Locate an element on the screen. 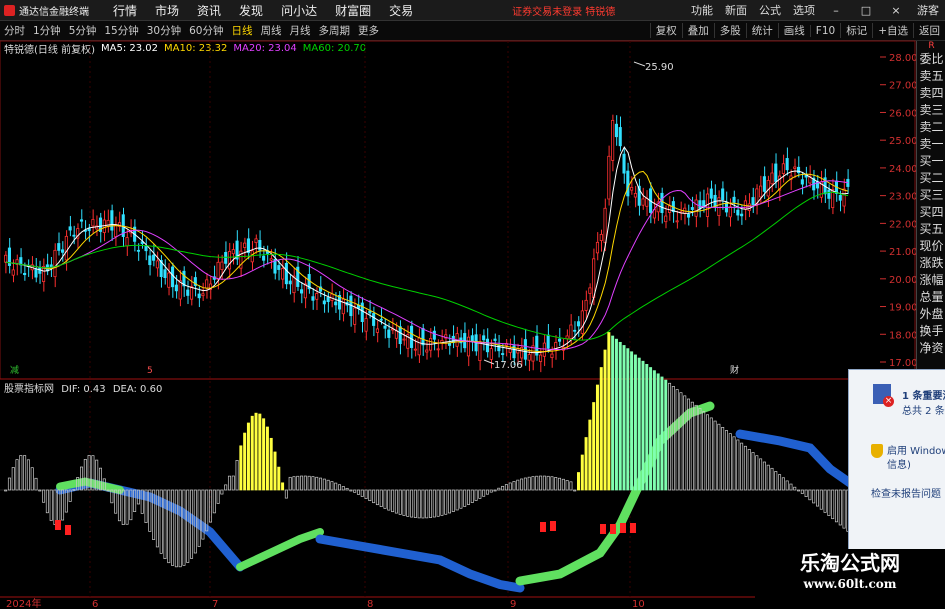 This screenshot has height=609, width=945. notif-line3: 检查未报告问题 is located at coordinates (906, 492).